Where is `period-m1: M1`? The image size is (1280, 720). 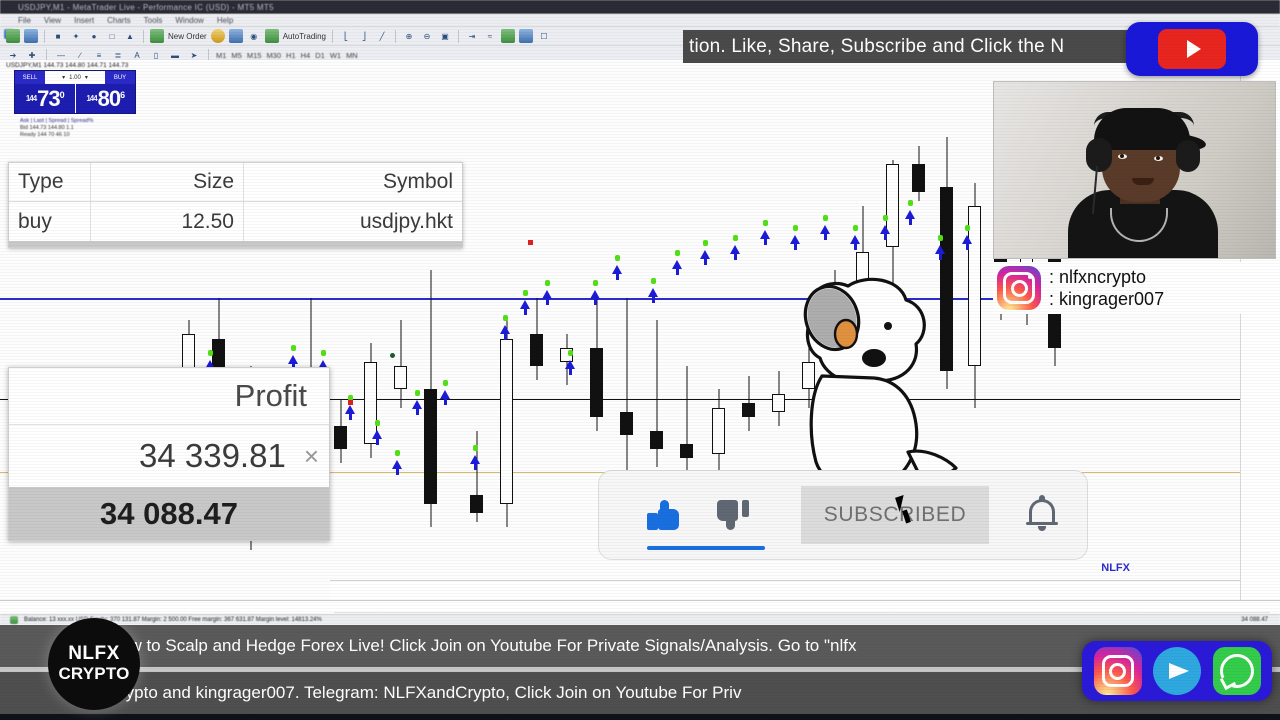
period-m1: M1 is located at coordinates (221, 55).